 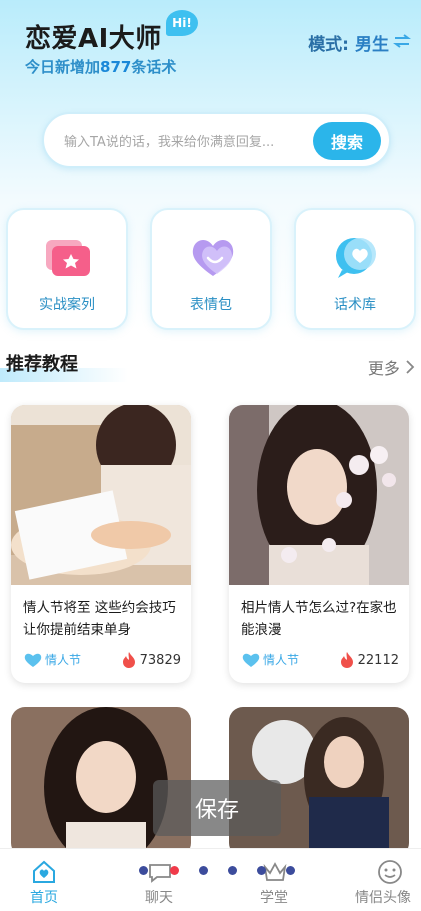 I want to click on more-link: 更多, so click(x=391, y=367).